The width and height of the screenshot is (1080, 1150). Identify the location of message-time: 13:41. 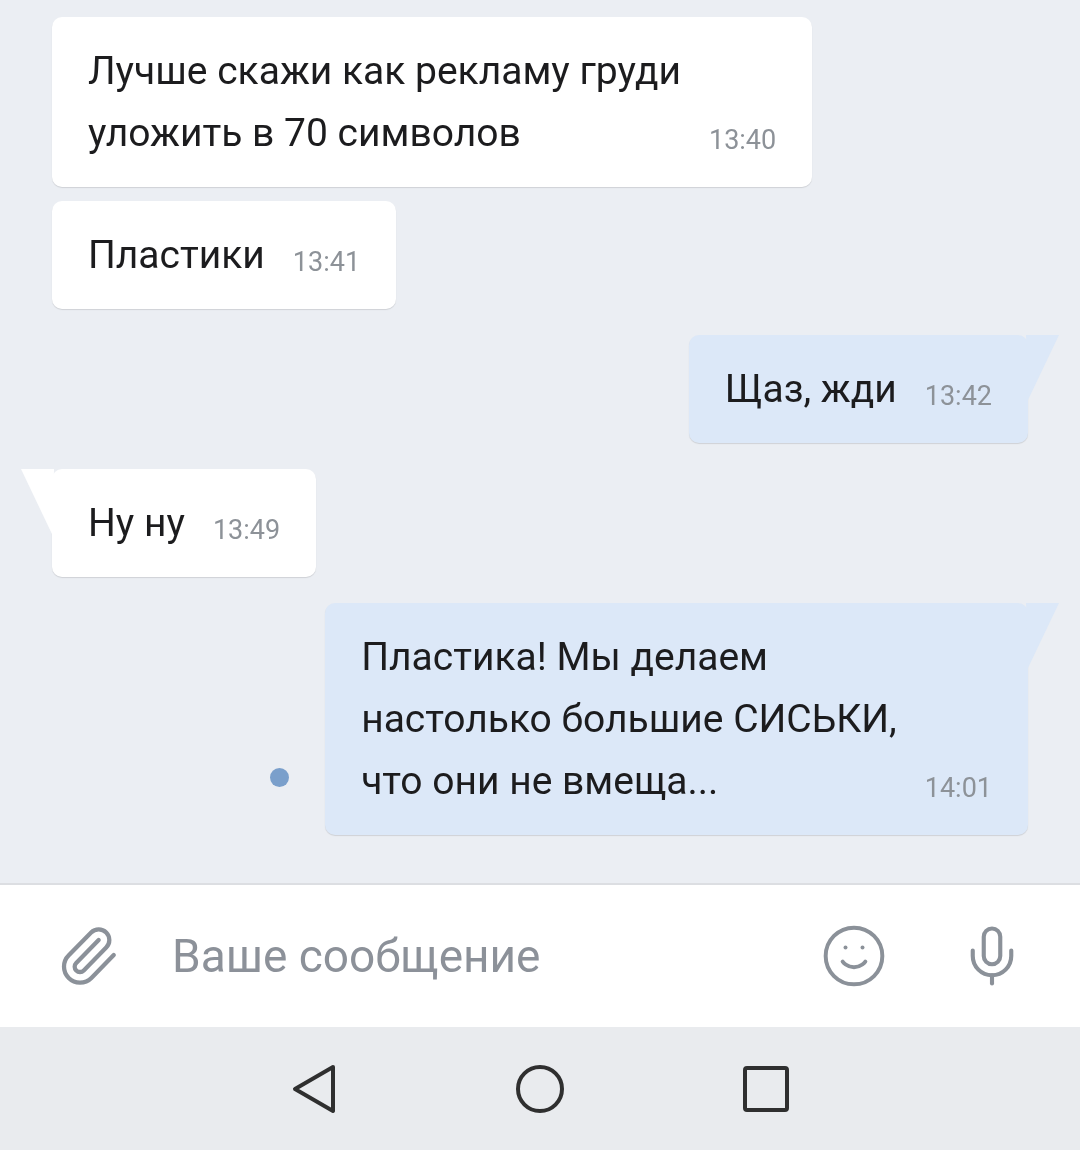
(326, 262).